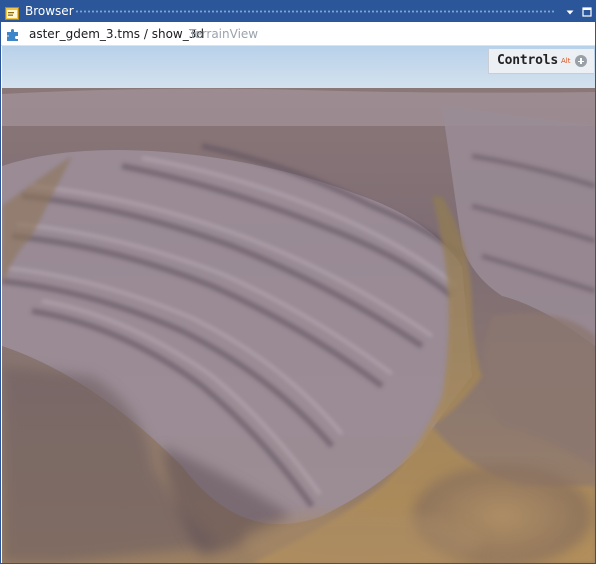 This screenshot has width=596, height=564. Describe the element at coordinates (581, 61) in the screenshot. I see `plus-circle-icon` at that location.